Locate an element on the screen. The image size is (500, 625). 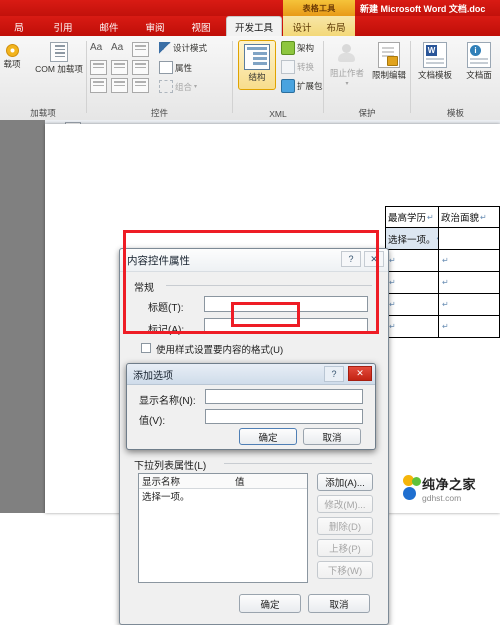
value-input is located at coordinates (284, 416).